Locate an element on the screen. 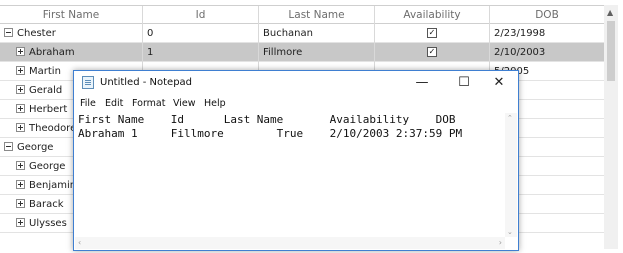 The width and height of the screenshot is (623, 253). scroll-up-icon: ⌃ is located at coordinates (510, 118).